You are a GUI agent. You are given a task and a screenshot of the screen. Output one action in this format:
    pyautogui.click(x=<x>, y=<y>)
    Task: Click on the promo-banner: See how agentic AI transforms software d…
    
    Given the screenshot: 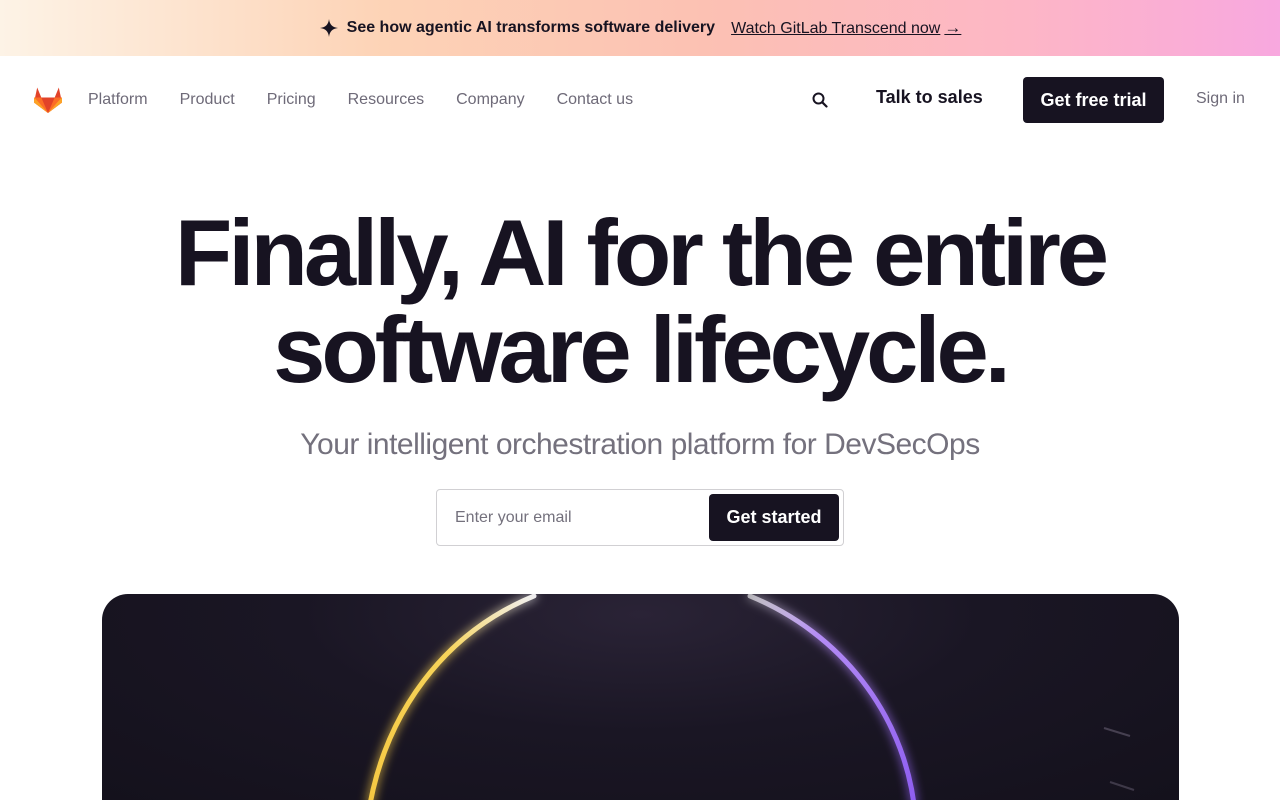 What is the action you would take?
    pyautogui.click(x=640, y=28)
    